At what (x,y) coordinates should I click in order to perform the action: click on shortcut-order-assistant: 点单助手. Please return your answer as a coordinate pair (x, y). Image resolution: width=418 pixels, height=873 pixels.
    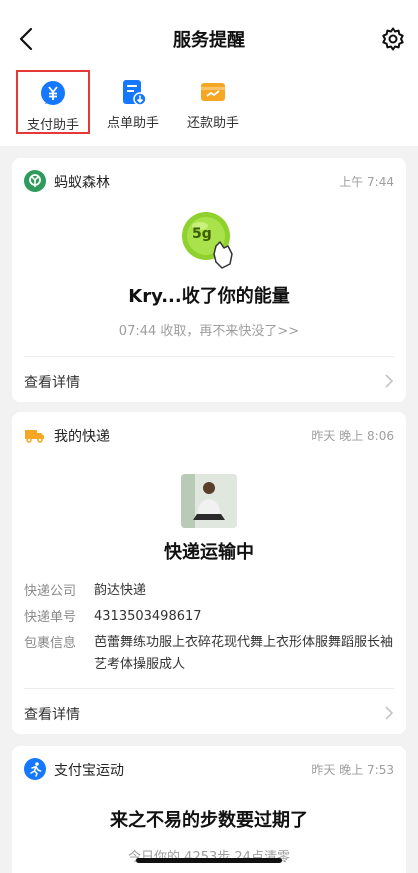
    Looking at the image, I should click on (133, 102).